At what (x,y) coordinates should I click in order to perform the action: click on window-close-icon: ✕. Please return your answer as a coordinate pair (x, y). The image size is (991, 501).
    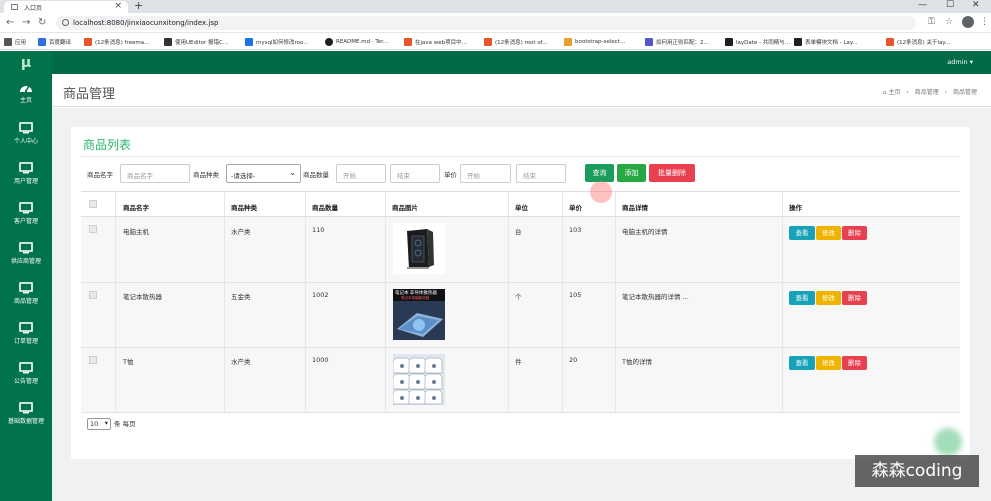
    Looking at the image, I should click on (976, 5).